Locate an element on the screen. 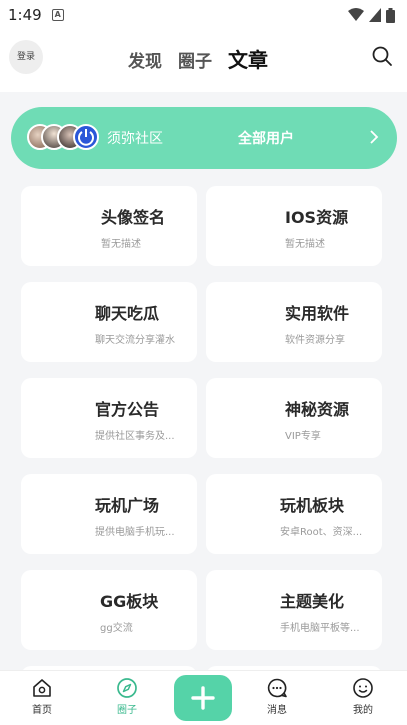 The image size is (407, 725). nav-profile-label: 我的 is located at coordinates (363, 710).